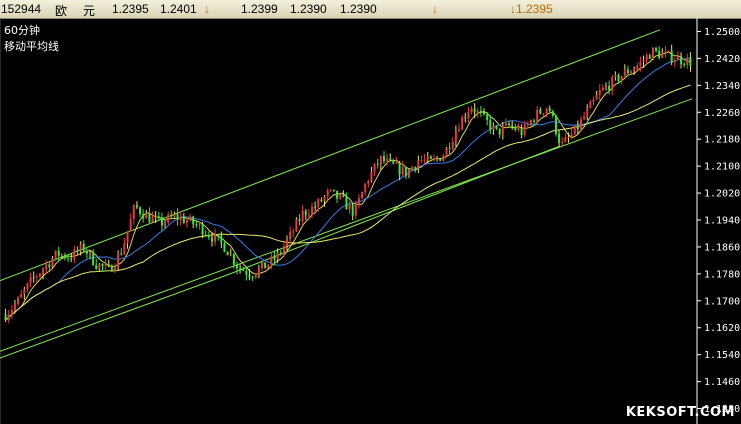 This screenshot has height=424, width=741. I want to click on watermark: KEKSOFT.COM, so click(680, 412).